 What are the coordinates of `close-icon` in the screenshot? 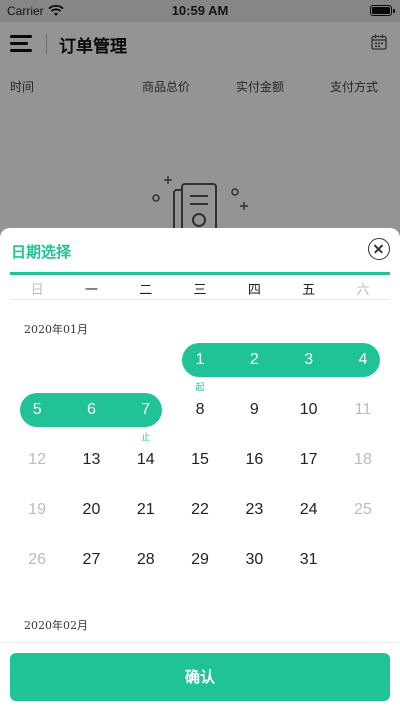 It's located at (379, 249).